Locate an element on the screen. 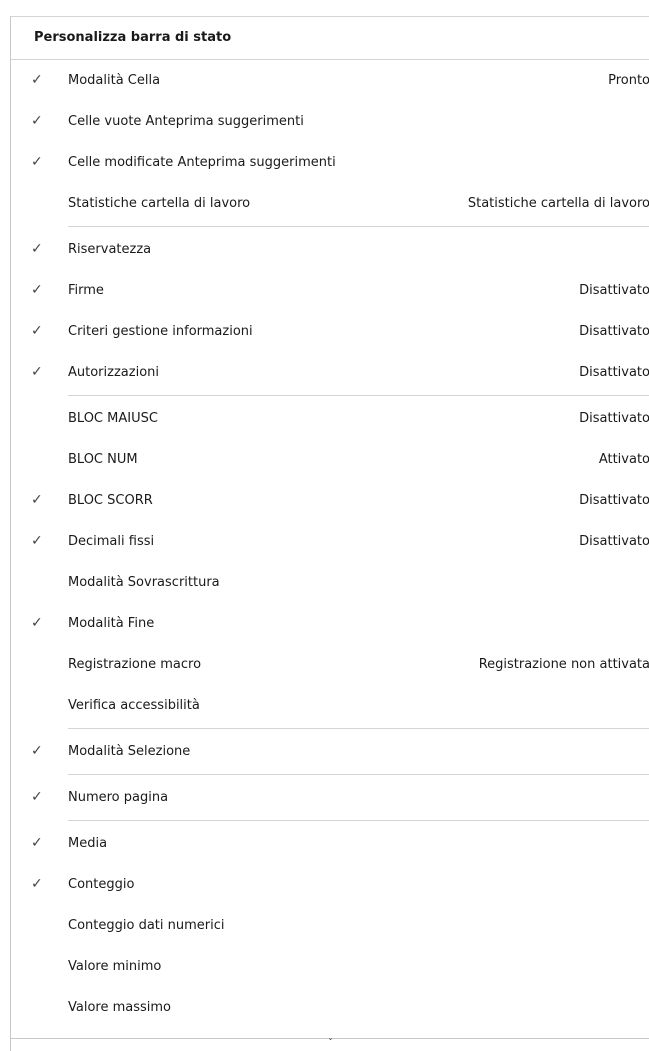  menu-item: ✓ Celle vuote Anteprima suggerimenti is located at coordinates (330, 121).